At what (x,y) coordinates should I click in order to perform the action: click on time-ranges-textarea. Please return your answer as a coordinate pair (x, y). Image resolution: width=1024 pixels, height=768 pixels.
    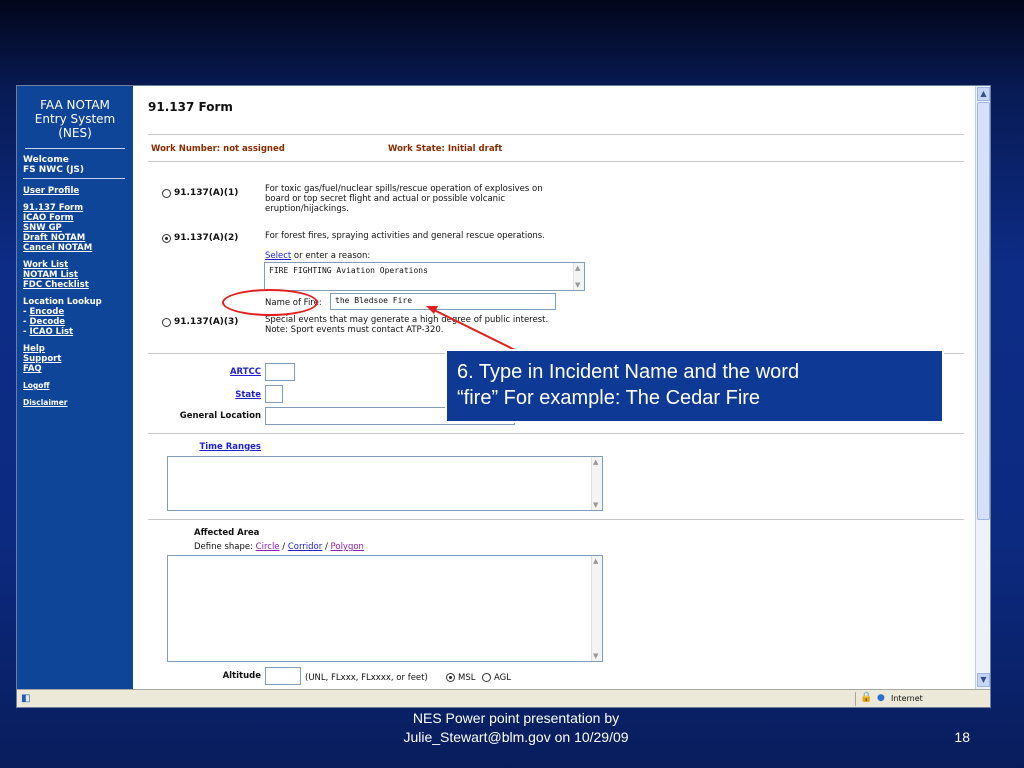
    Looking at the image, I should click on (385, 483).